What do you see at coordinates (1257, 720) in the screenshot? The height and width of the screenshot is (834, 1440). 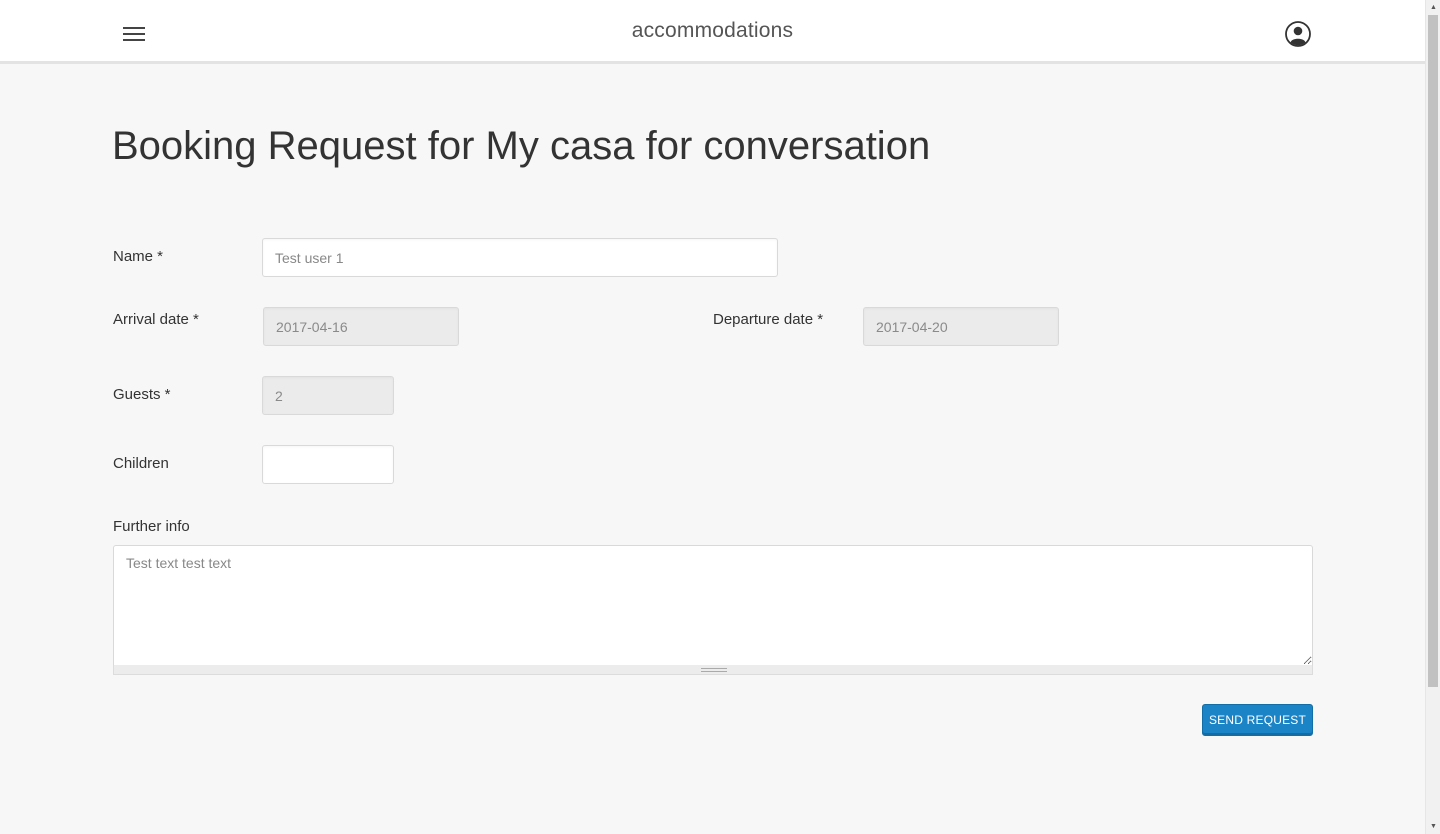 I see `send-request-button: SEND REQUEST` at bounding box center [1257, 720].